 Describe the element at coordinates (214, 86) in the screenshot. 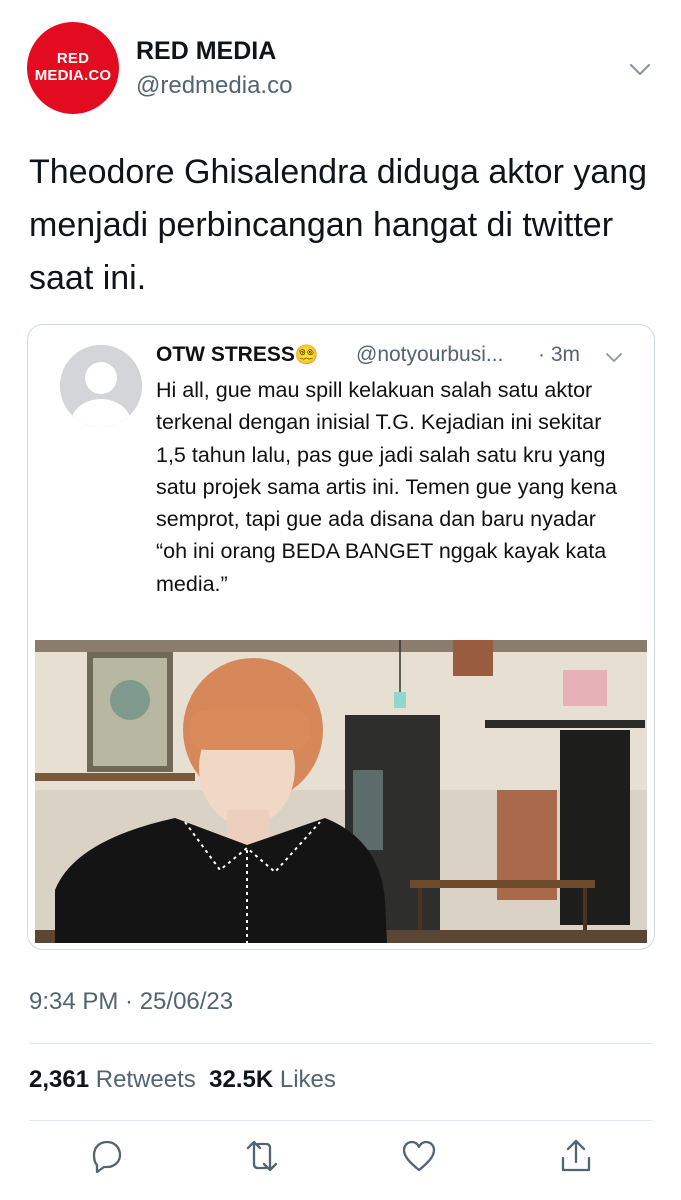

I see `author-handle: @redmedia.co` at that location.